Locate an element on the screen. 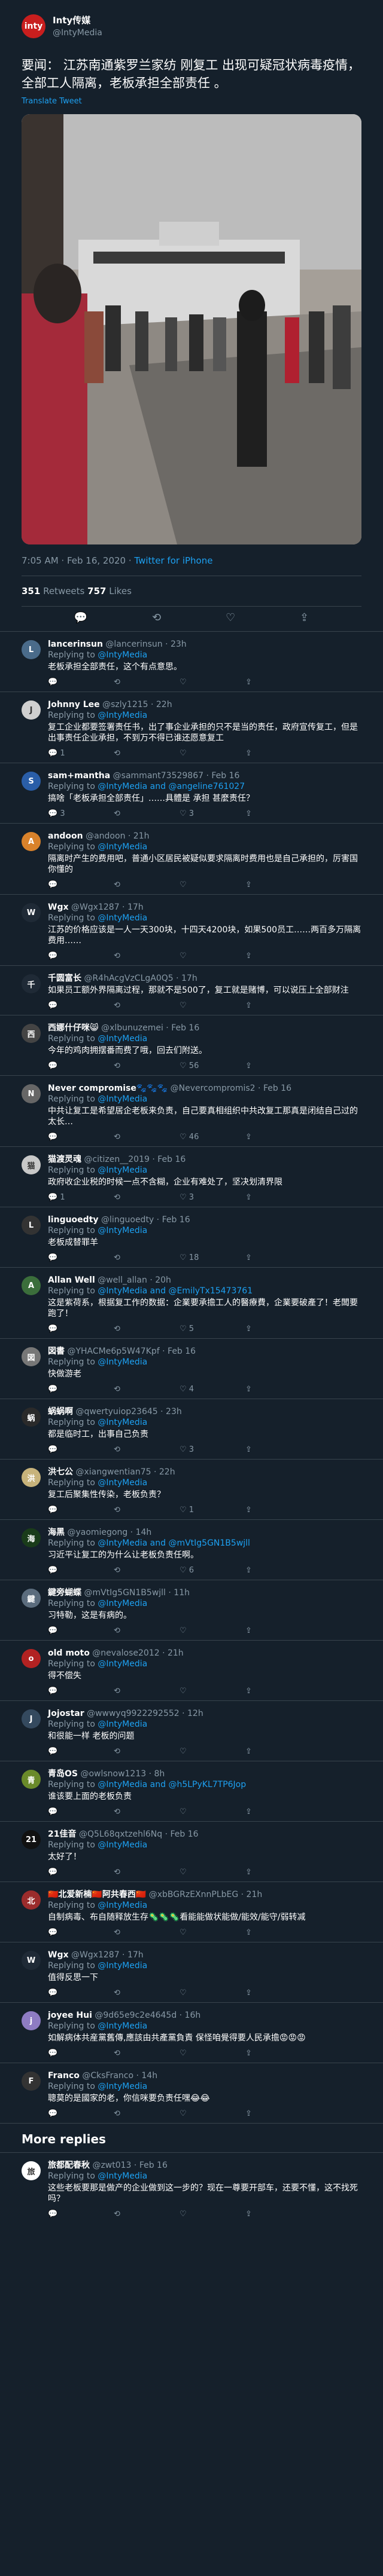  reply-avatar: 旅 is located at coordinates (31, 2170).